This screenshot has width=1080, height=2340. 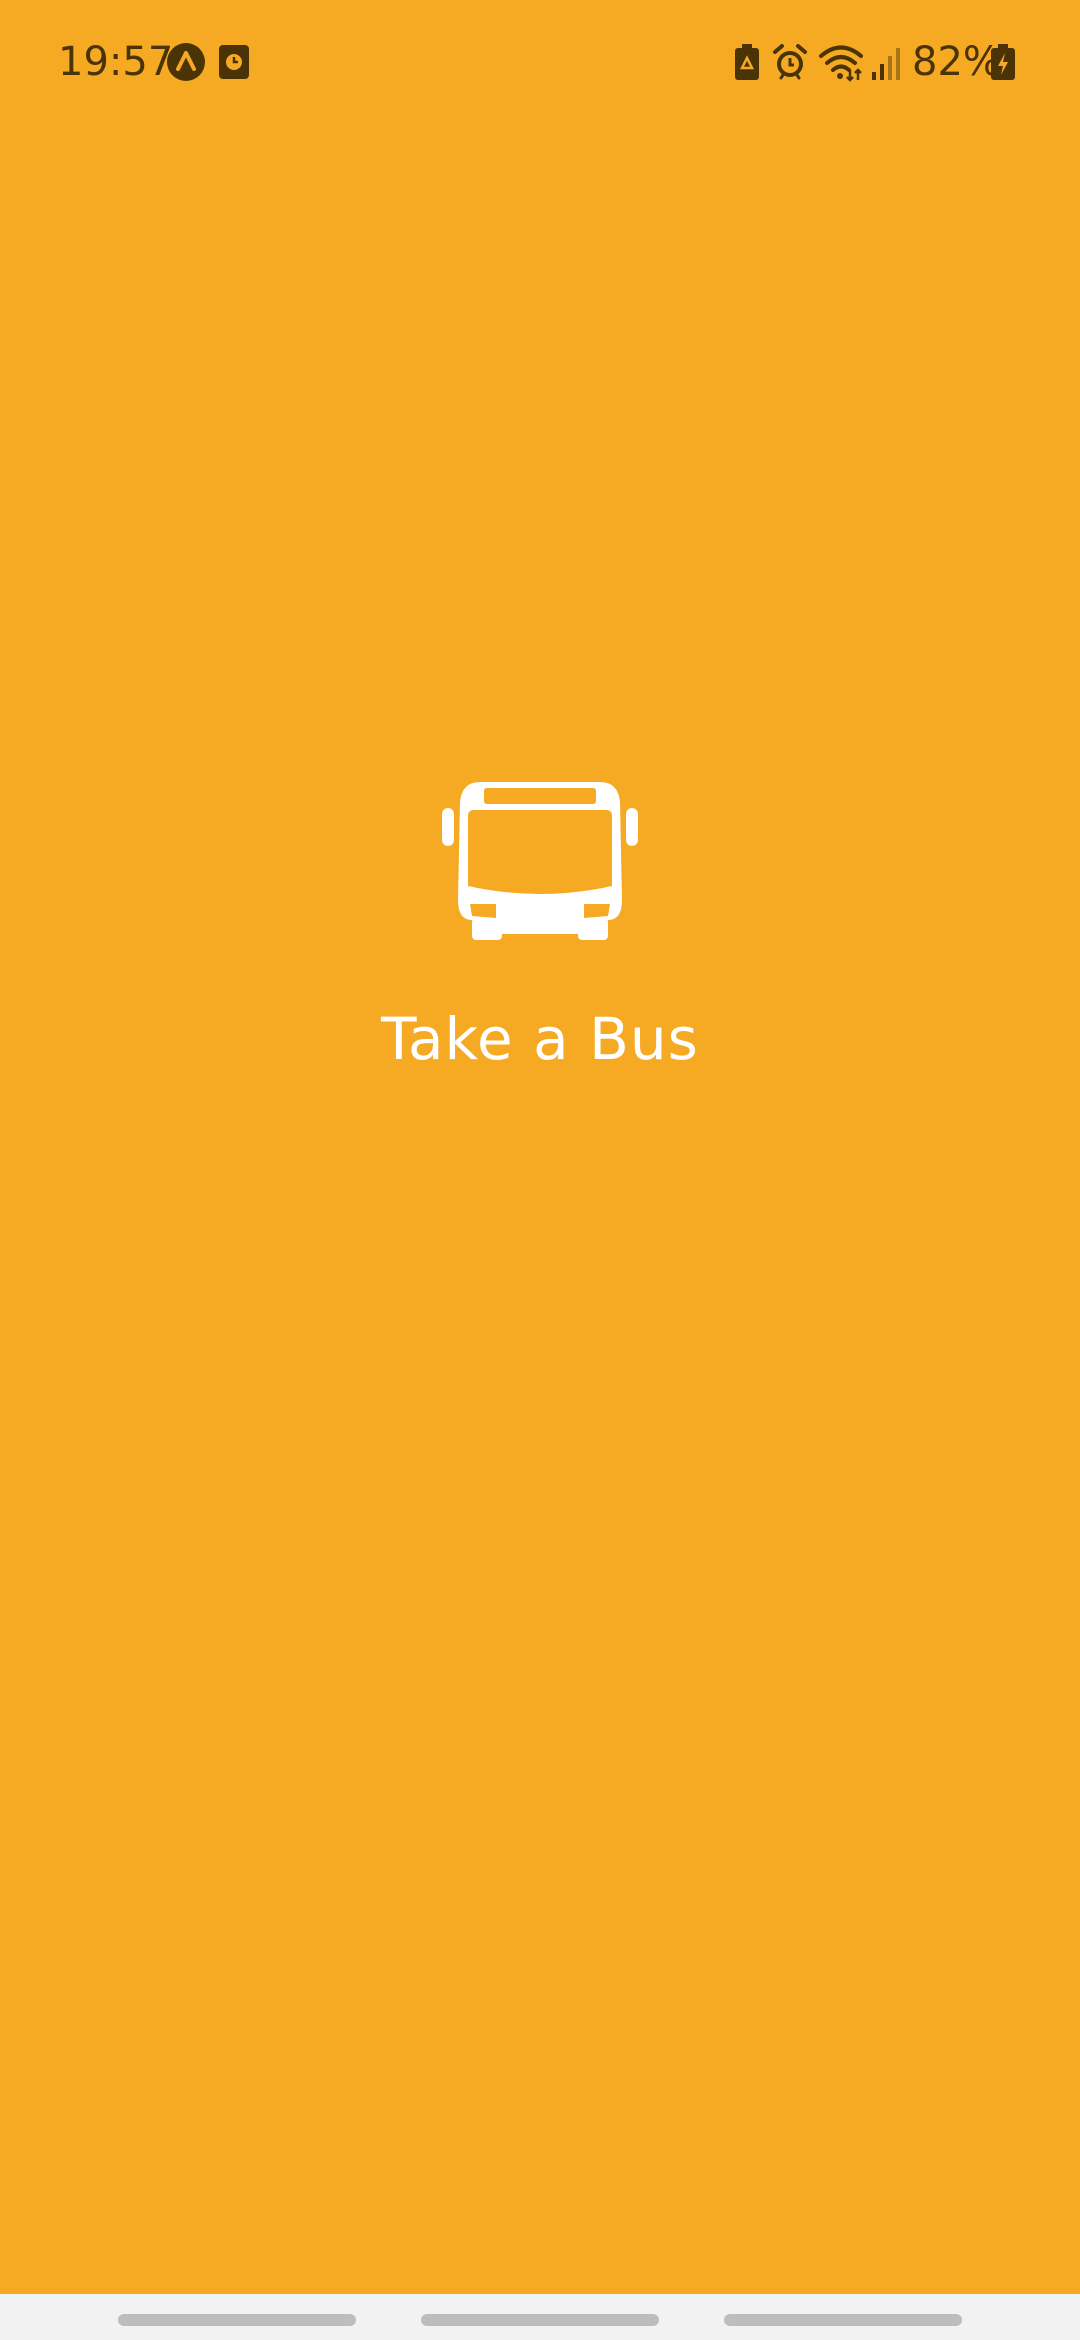 I want to click on status-time: 19:57, so click(x=116, y=62).